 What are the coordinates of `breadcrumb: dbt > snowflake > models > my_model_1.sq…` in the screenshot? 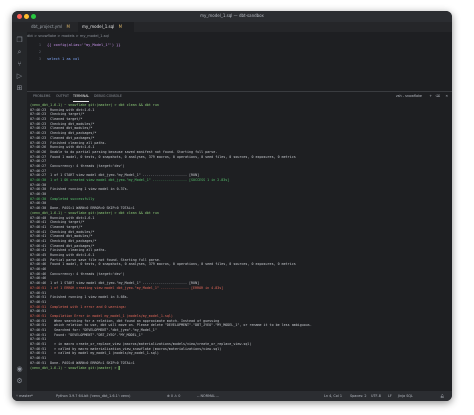 It's located at (68, 36).